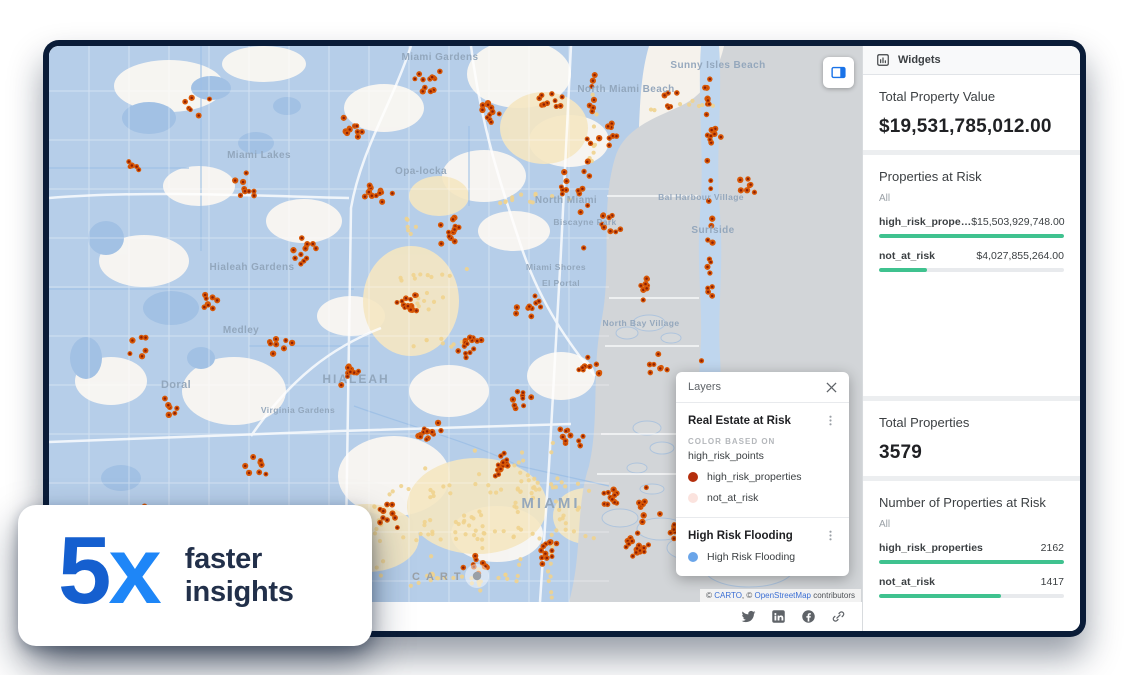 The height and width of the screenshot is (675, 1131). What do you see at coordinates (584, 222) in the screenshot?
I see `svg-text: Biscayne Park` at bounding box center [584, 222].